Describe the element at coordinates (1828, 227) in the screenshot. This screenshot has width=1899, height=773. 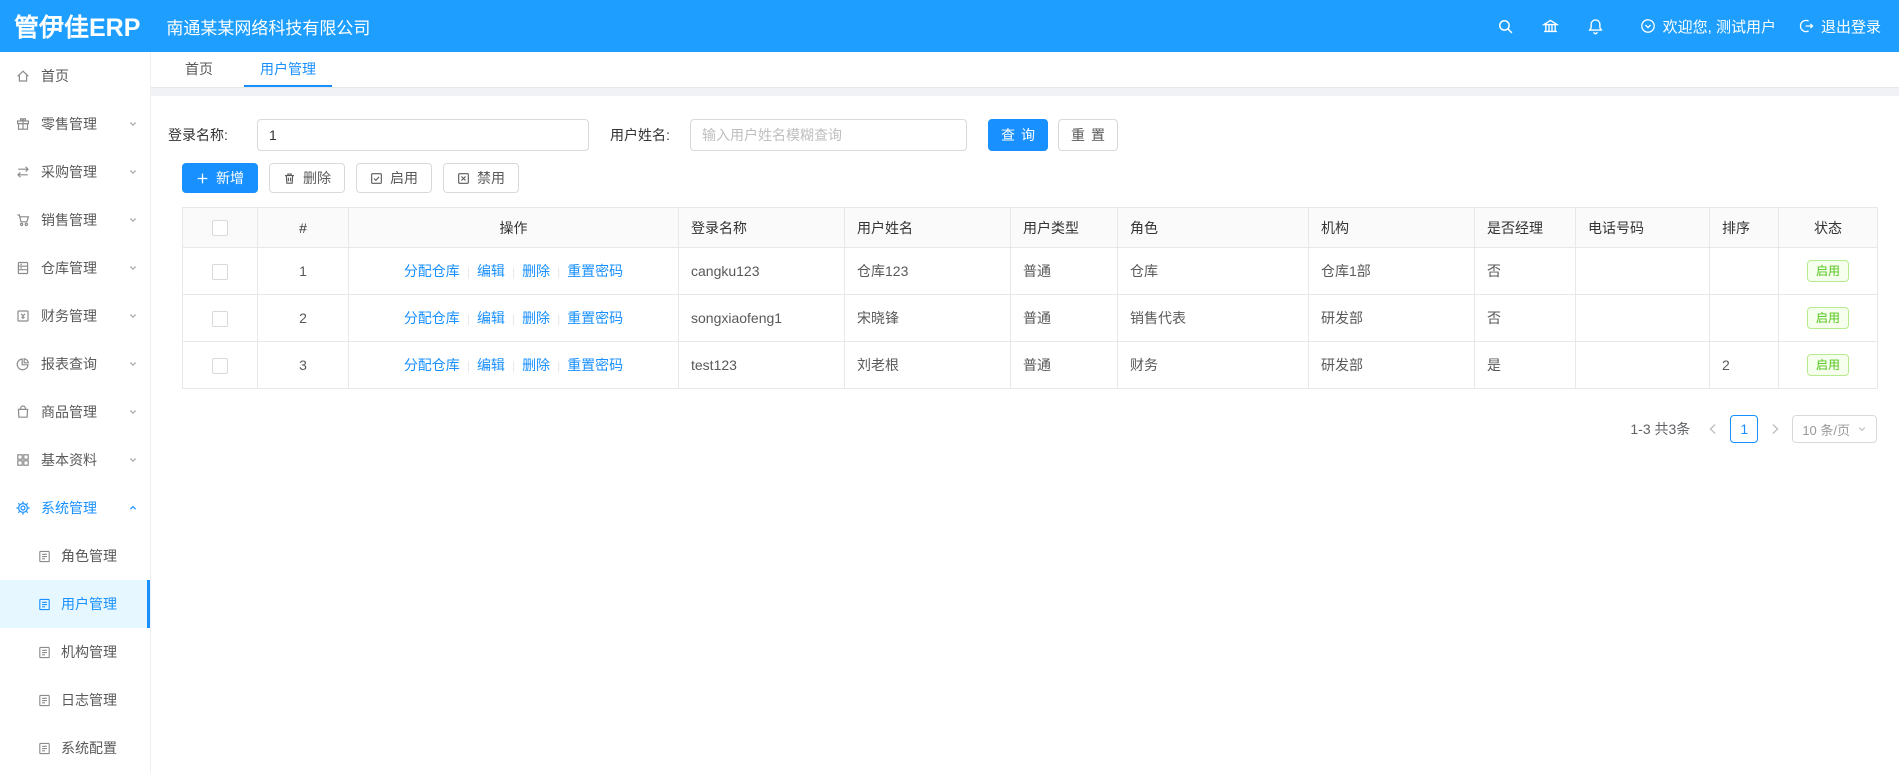
I see `col-status: 状态` at that location.